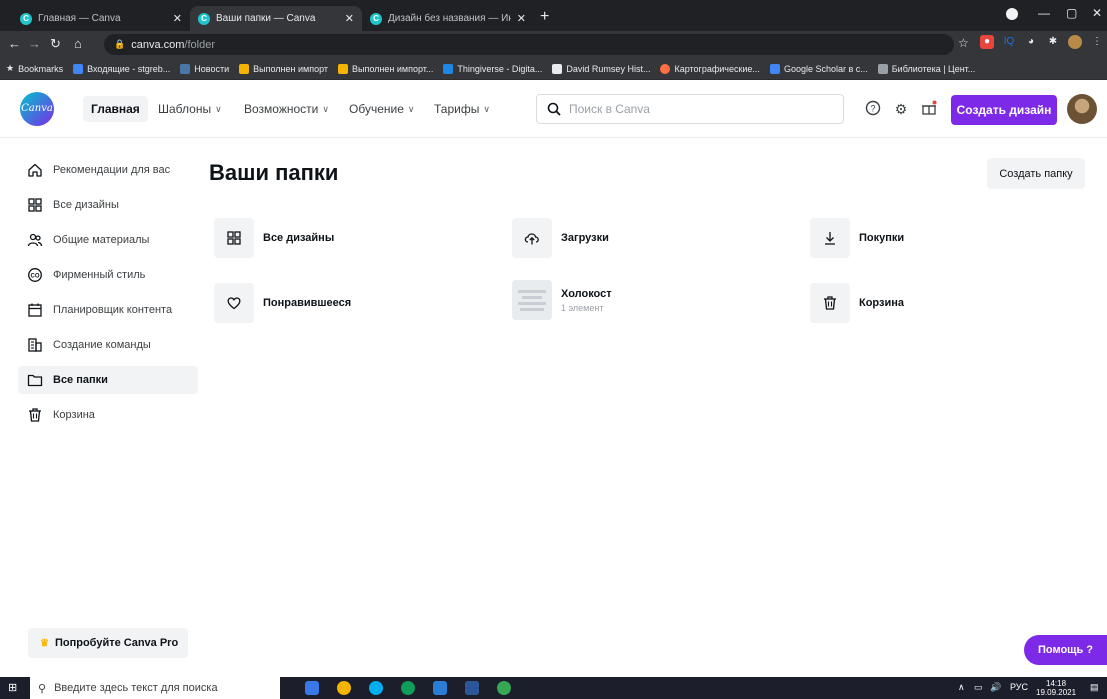 This screenshot has height=699, width=1107. What do you see at coordinates (108, 205) in the screenshot?
I see `sidebar-item-all-designs: Все дизайны` at bounding box center [108, 205].